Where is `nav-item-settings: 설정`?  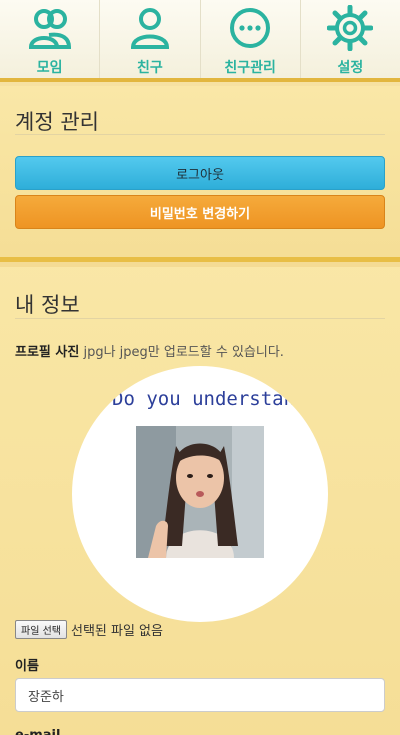
nav-item-settings: 설정 is located at coordinates (350, 39).